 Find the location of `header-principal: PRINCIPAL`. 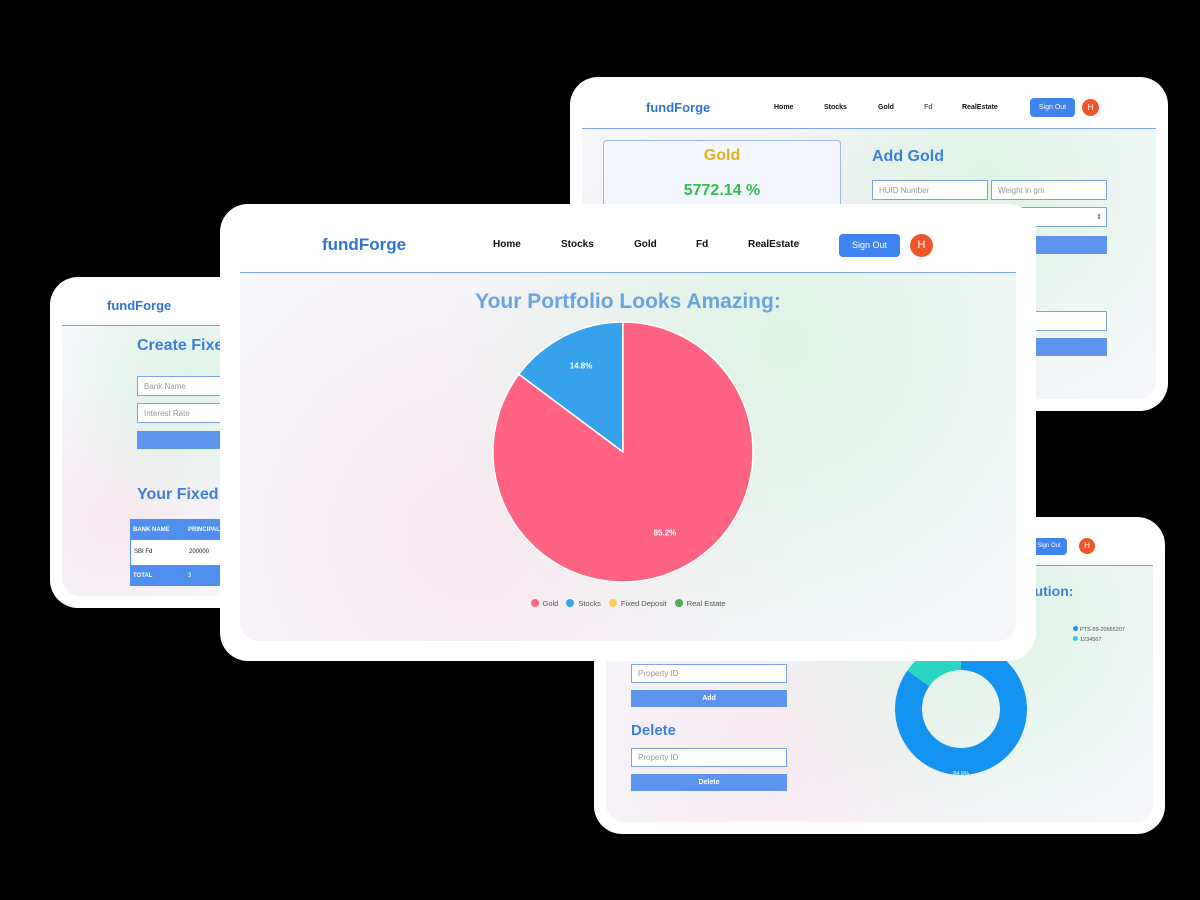

header-principal: PRINCIPAL is located at coordinates (204, 530).